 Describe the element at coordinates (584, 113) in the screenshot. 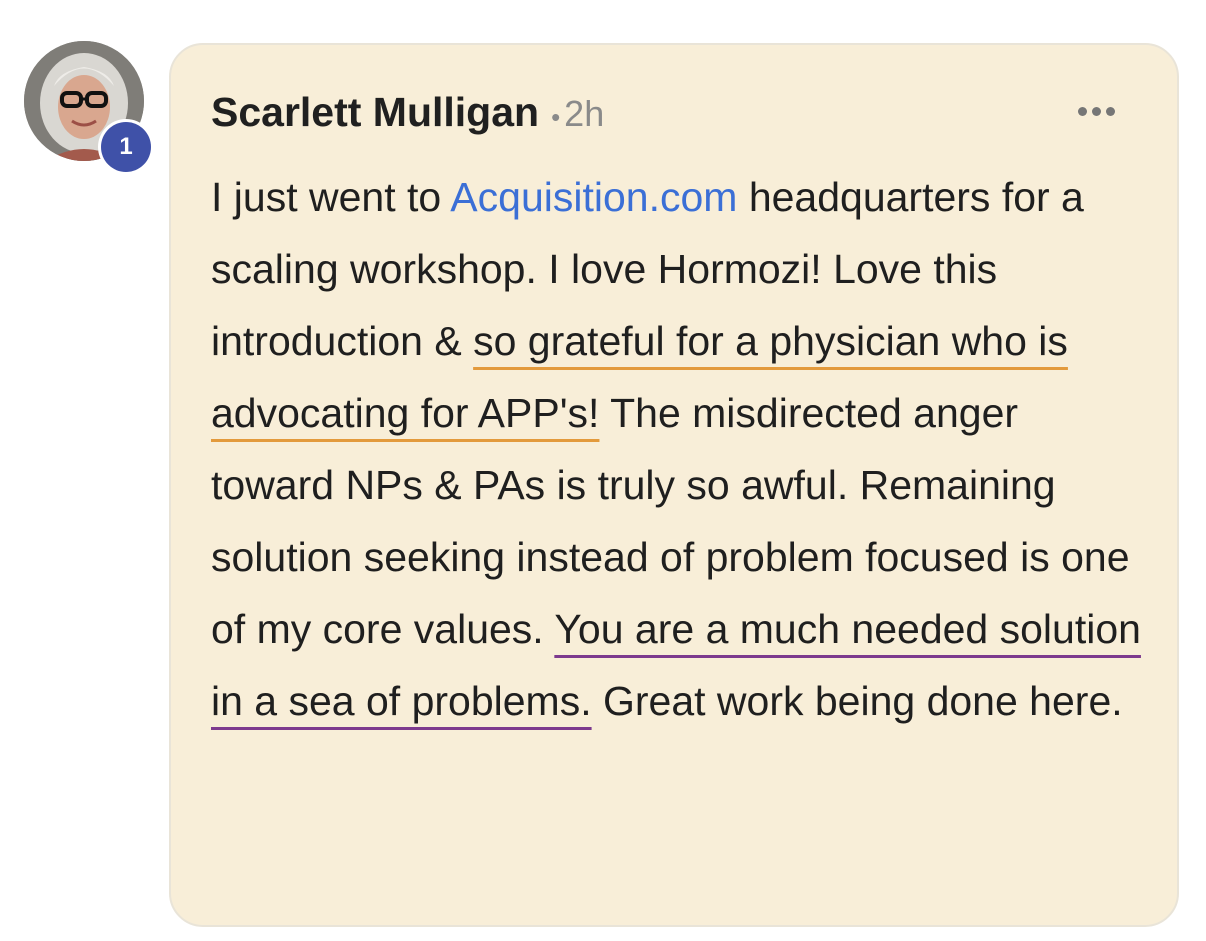

I see `timestamp: 2h` at that location.